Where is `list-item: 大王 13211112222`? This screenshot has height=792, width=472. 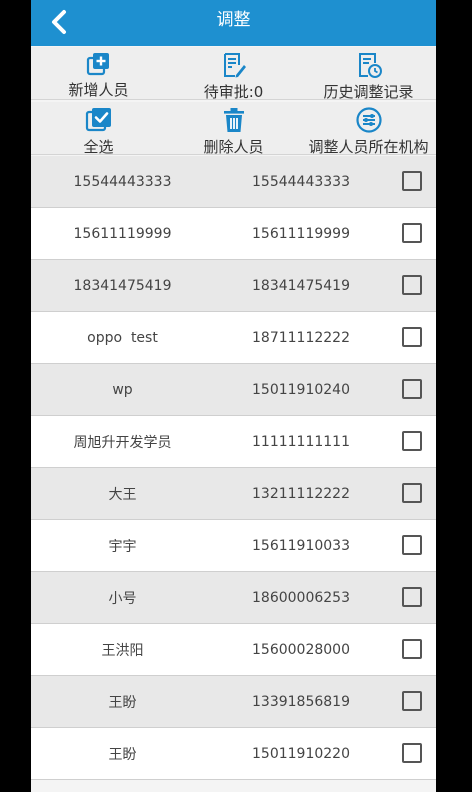
list-item: 大王 13211112222 is located at coordinates (233, 494).